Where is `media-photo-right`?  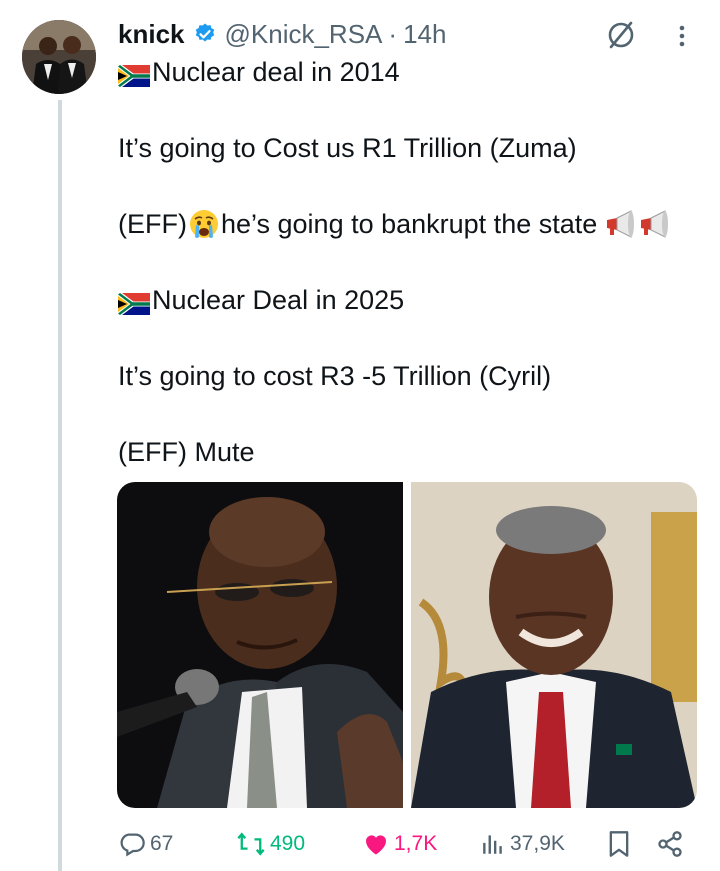 media-photo-right is located at coordinates (554, 645).